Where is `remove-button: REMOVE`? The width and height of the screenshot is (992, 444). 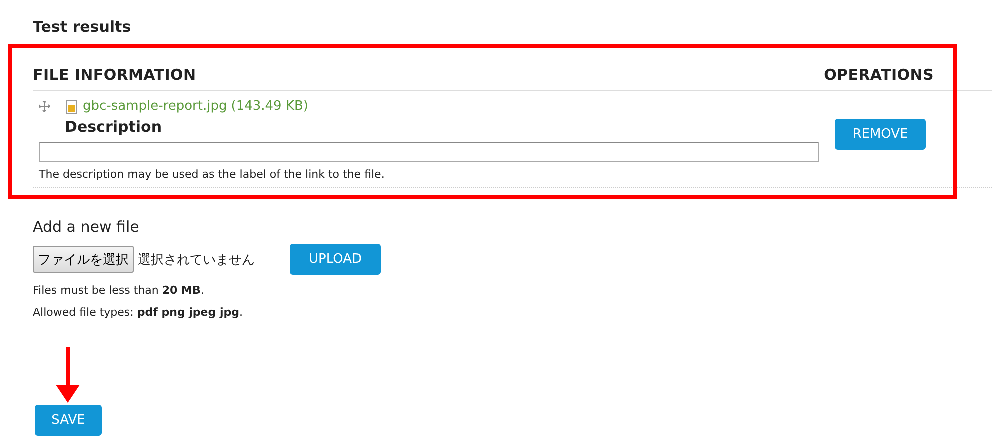 remove-button: REMOVE is located at coordinates (880, 134).